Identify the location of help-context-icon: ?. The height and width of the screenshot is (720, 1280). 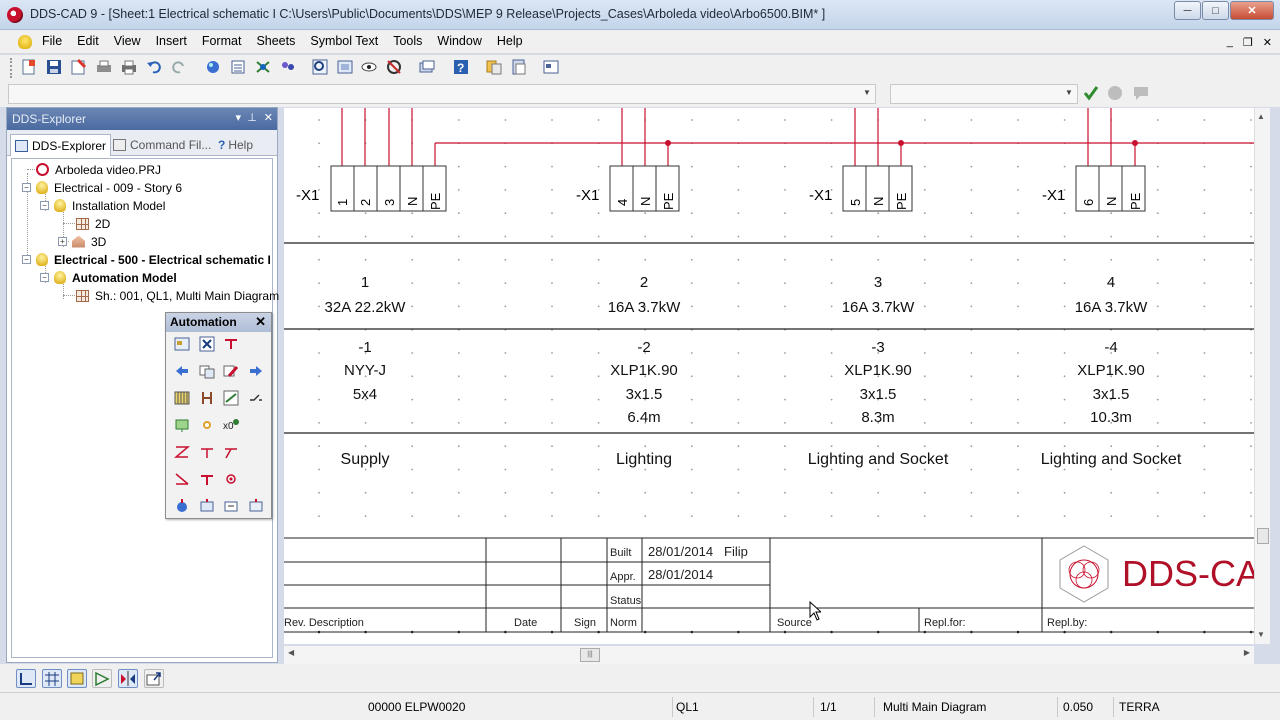
(461, 67).